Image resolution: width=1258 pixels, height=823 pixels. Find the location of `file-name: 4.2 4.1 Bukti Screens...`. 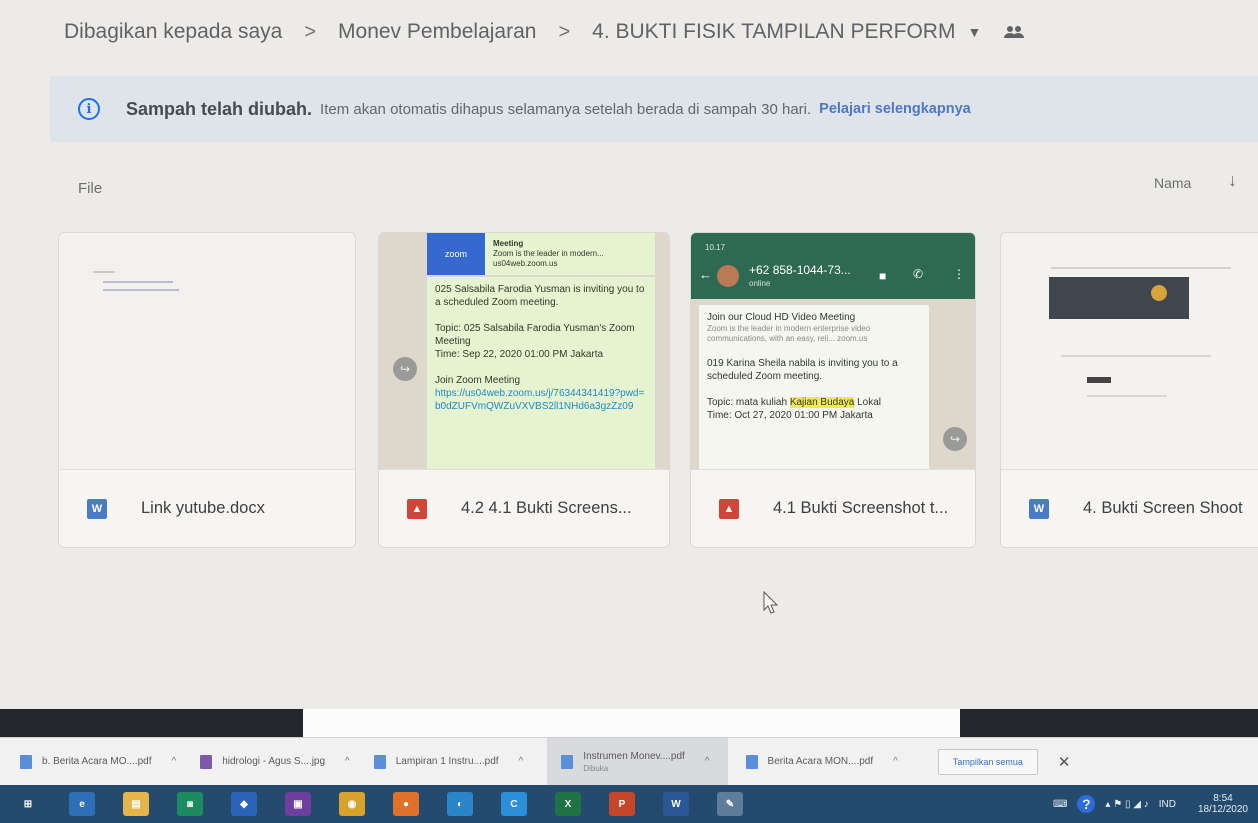

file-name: 4.2 4.1 Bukti Screens... is located at coordinates (546, 508).